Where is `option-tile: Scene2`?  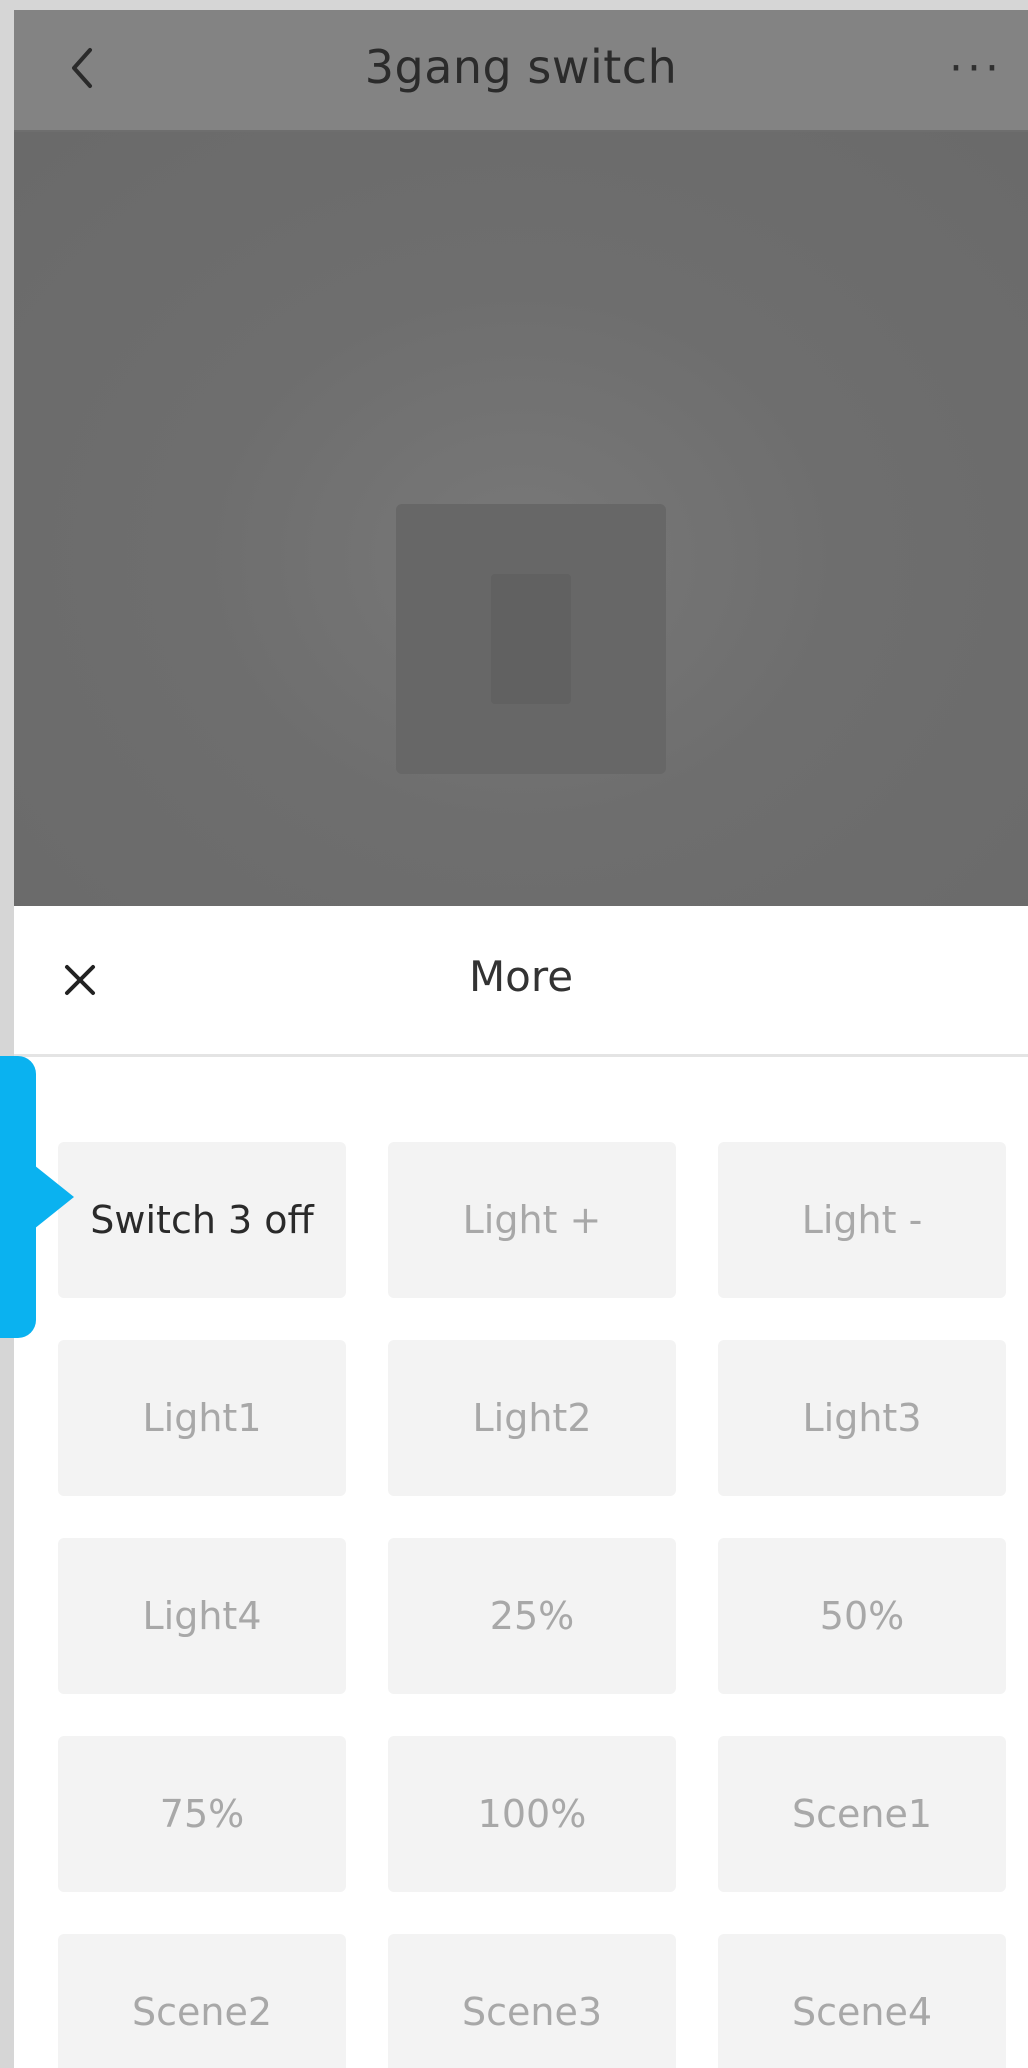 option-tile: Scene2 is located at coordinates (202, 2001).